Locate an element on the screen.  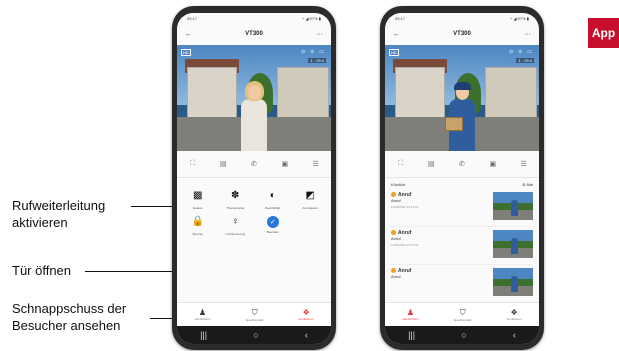
functions-icon: ❖ is located at coordinates (514, 312).